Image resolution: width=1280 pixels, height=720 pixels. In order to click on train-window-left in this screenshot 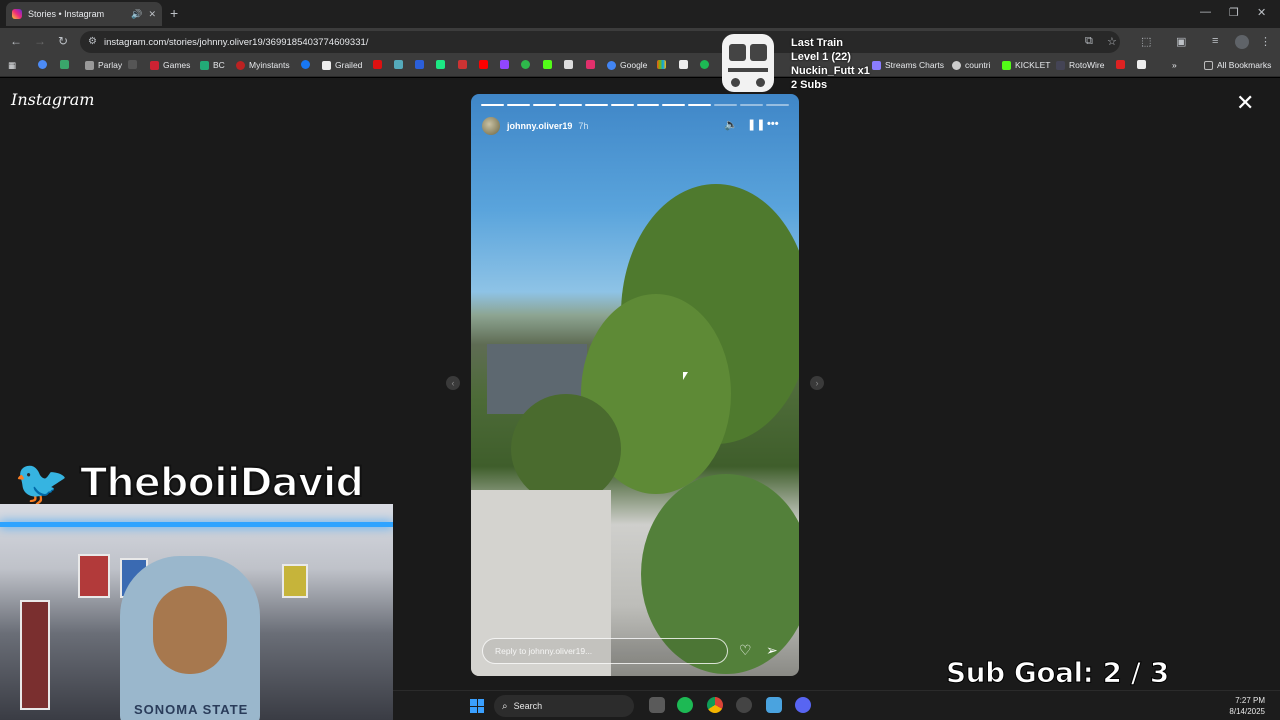, I will do `click(737, 52)`.